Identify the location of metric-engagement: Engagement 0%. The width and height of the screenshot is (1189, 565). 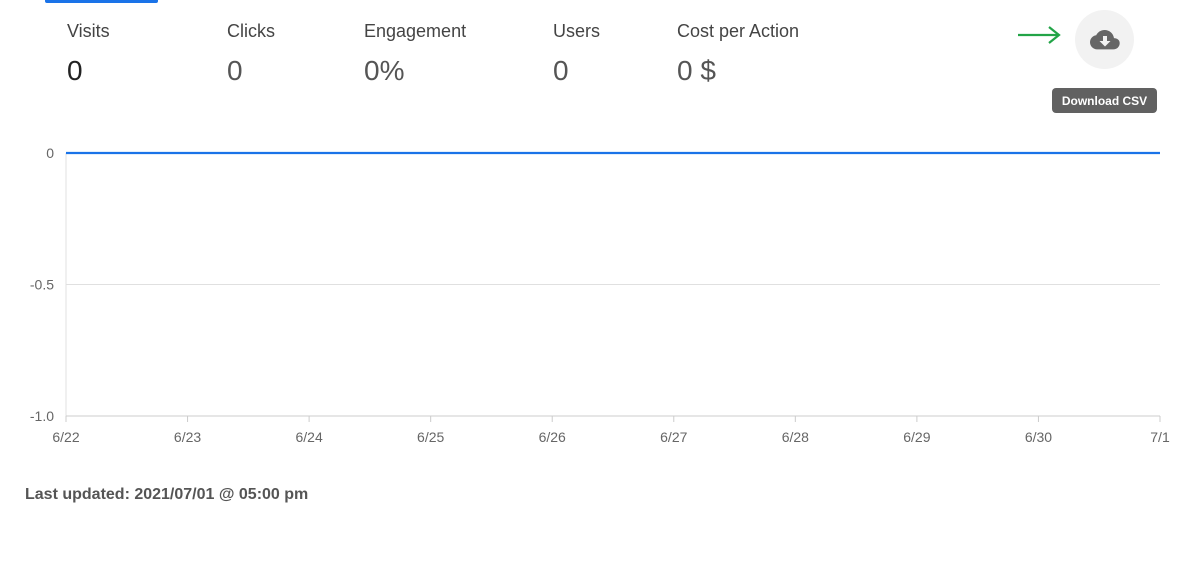
(415, 54).